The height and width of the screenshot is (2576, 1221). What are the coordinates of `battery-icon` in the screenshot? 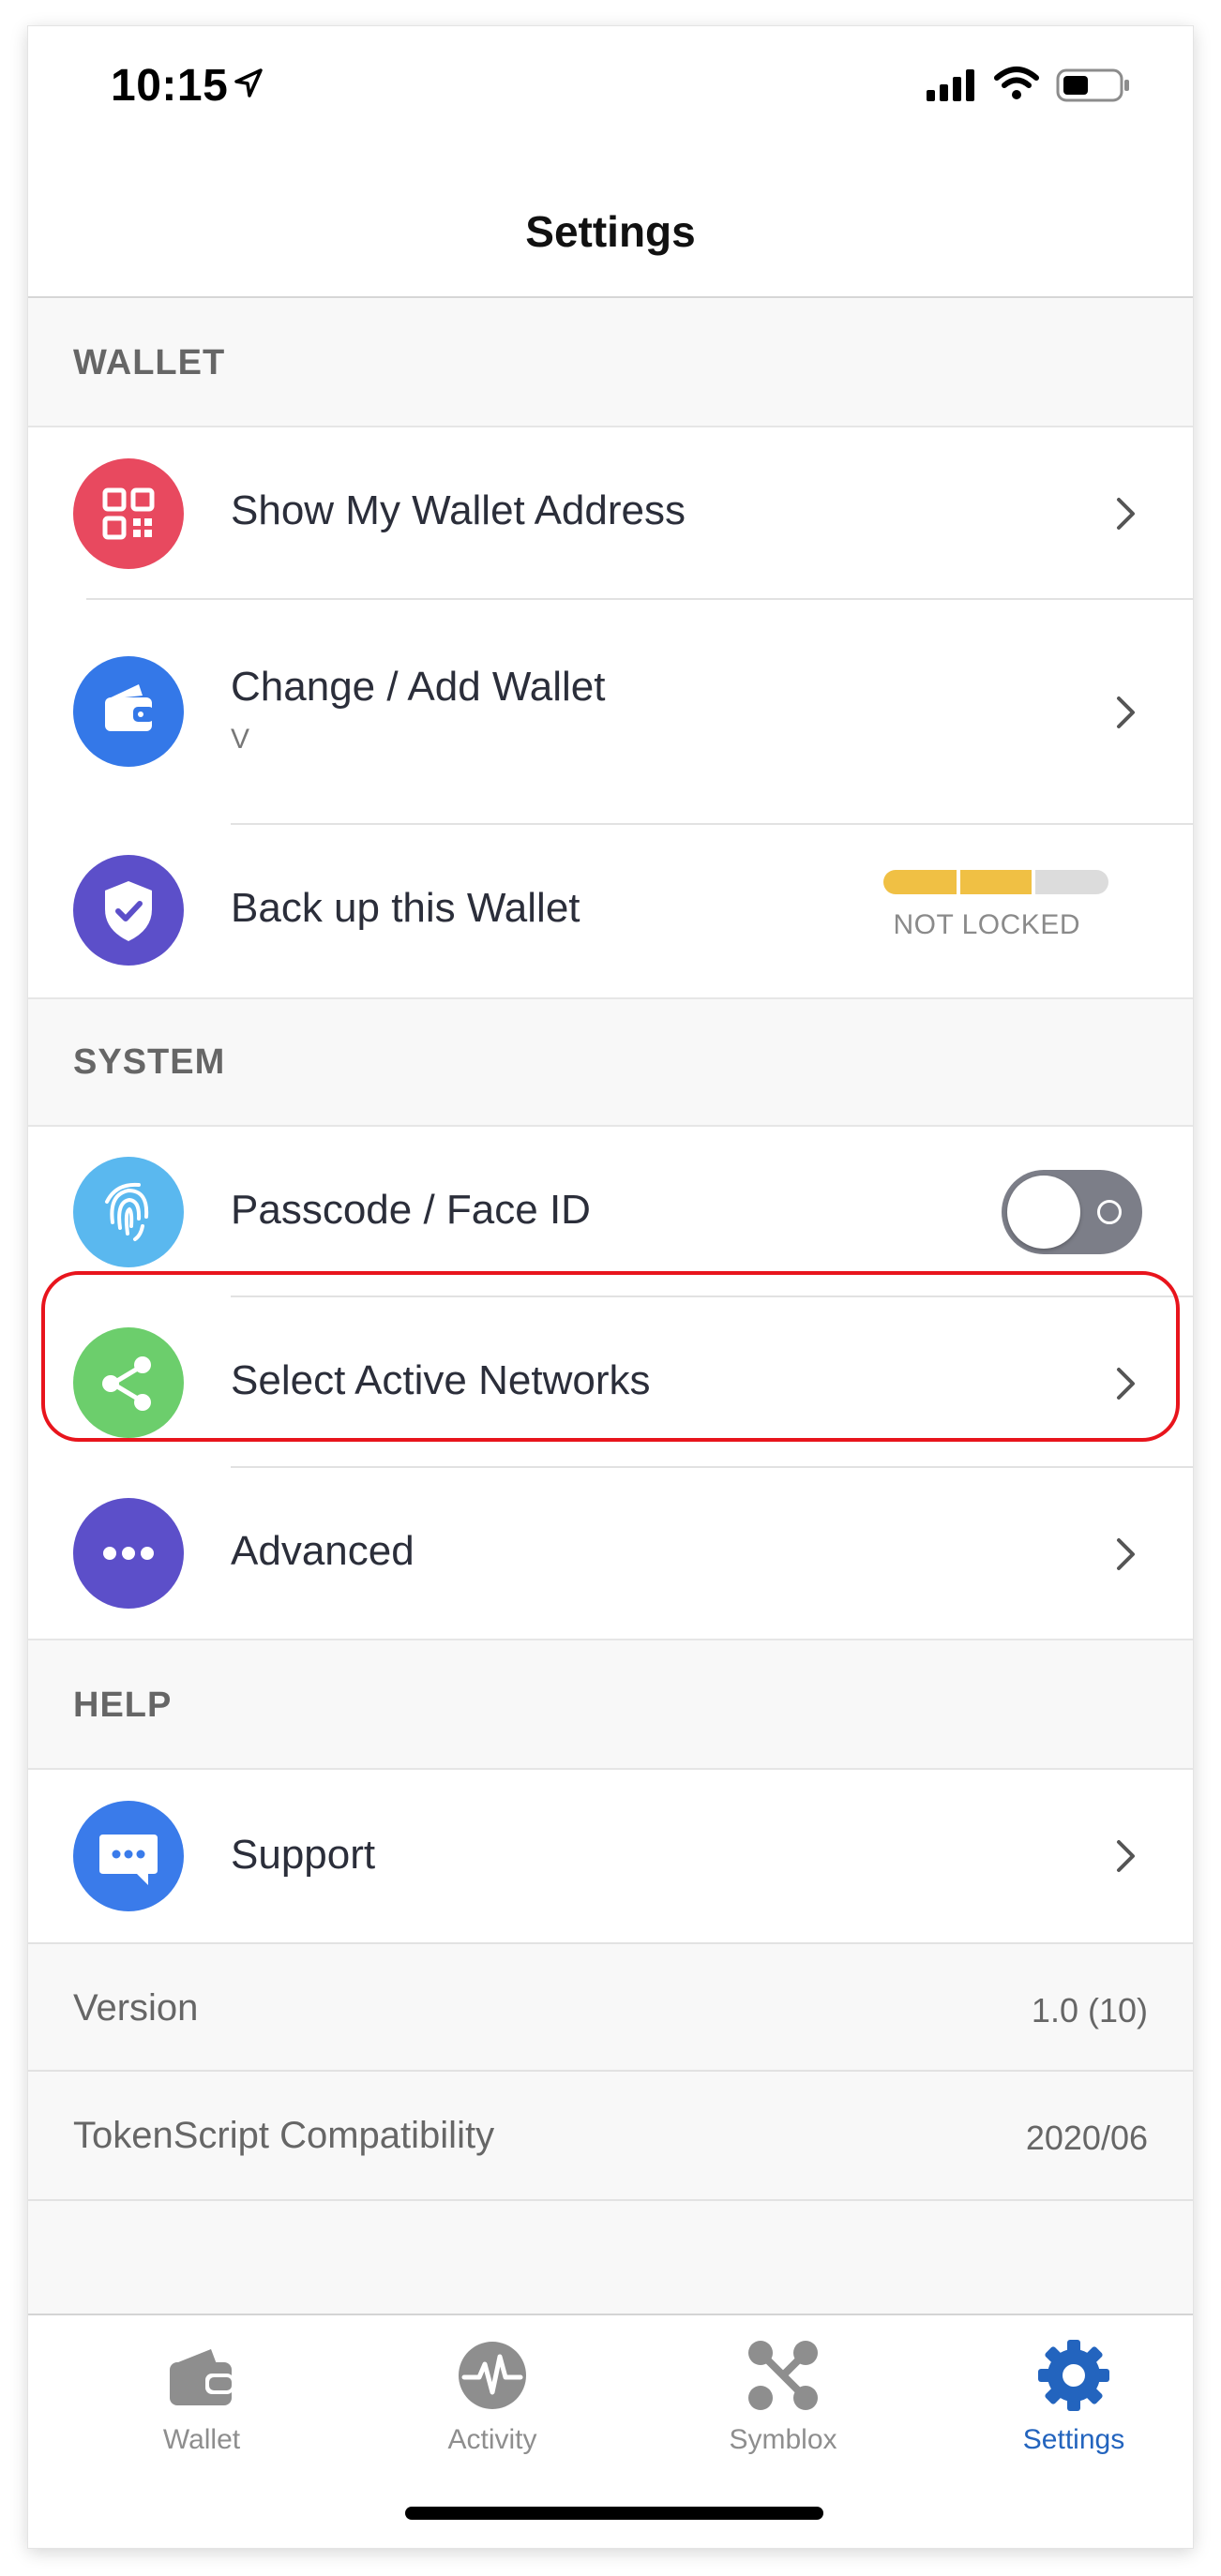 It's located at (1092, 85).